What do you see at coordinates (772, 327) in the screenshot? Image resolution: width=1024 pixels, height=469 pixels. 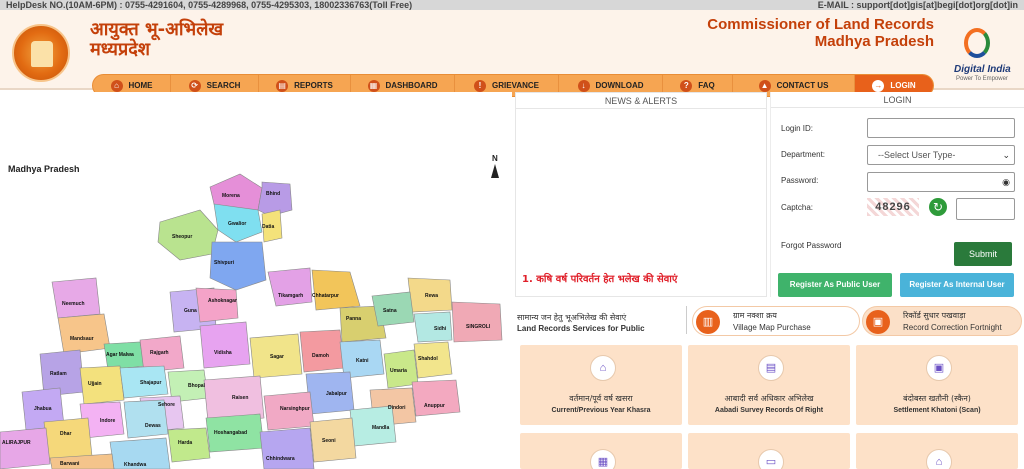 I see `pill-english-label: Village Map Purchase` at bounding box center [772, 327].